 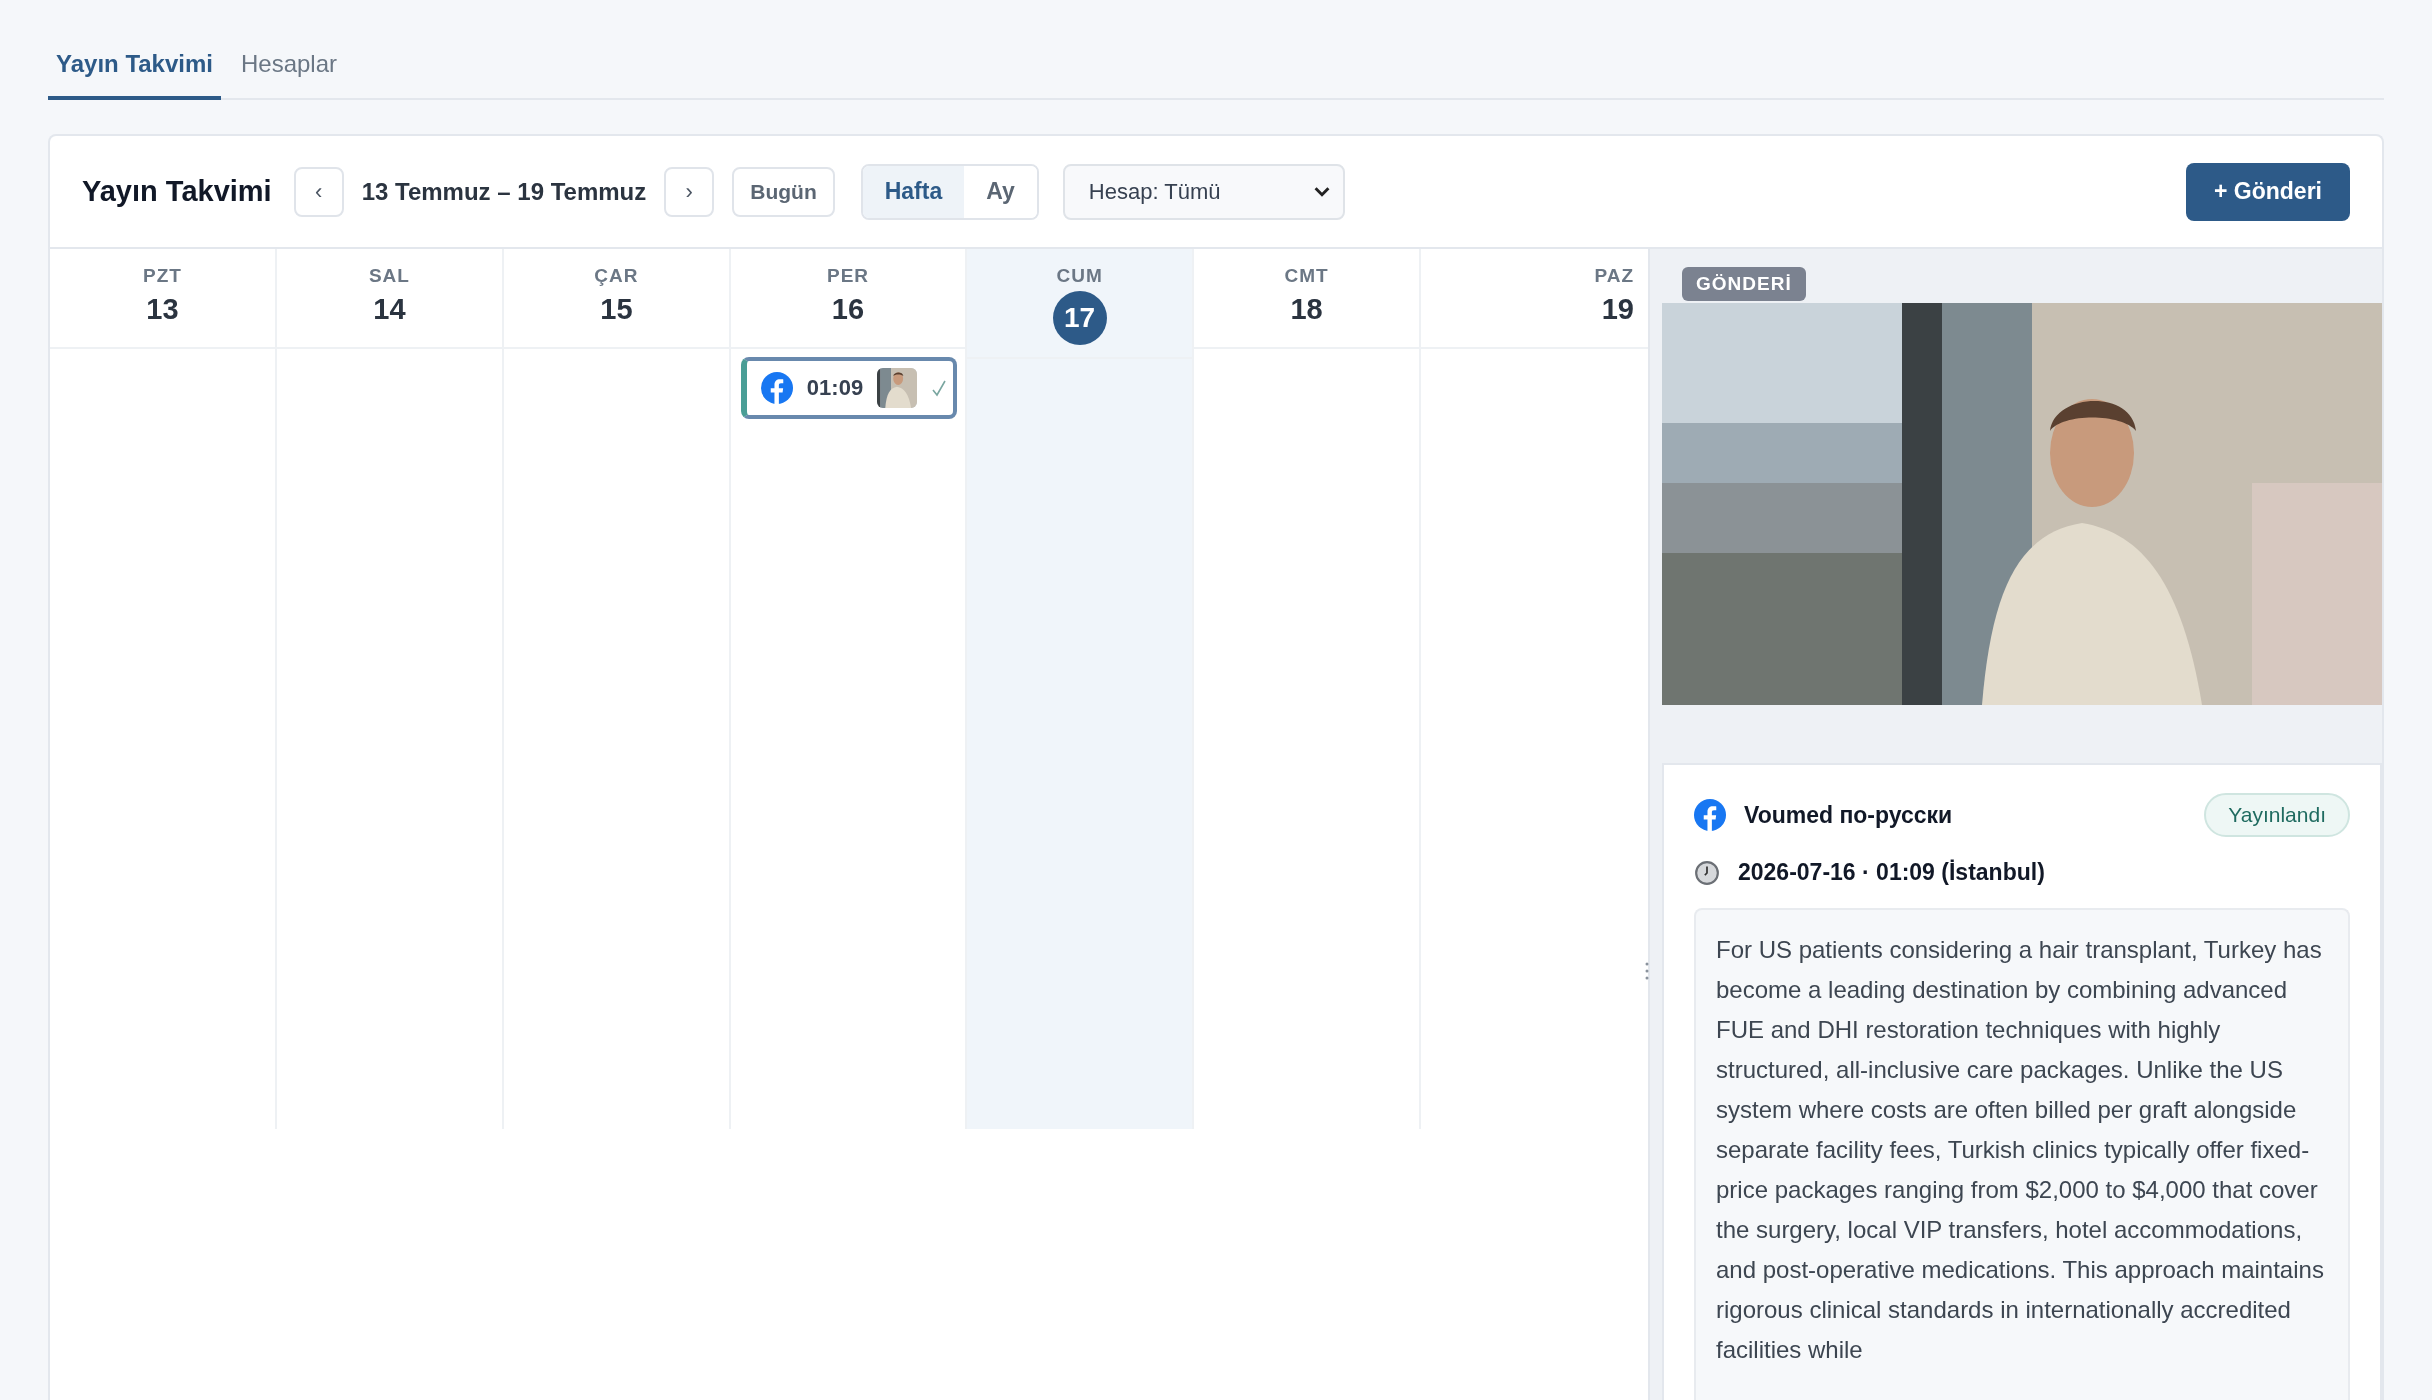 I want to click on next-button: ›, so click(x=689, y=191).